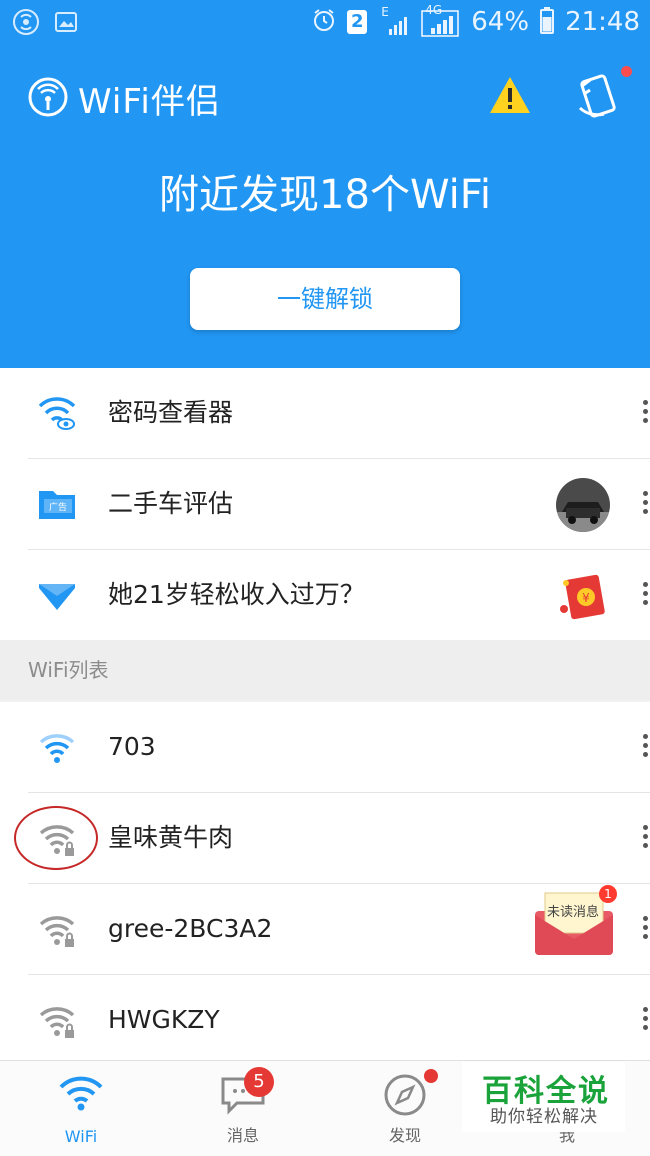 This screenshot has height=1156, width=650. What do you see at coordinates (324, 22) in the screenshot?
I see `alarm-icon` at bounding box center [324, 22].